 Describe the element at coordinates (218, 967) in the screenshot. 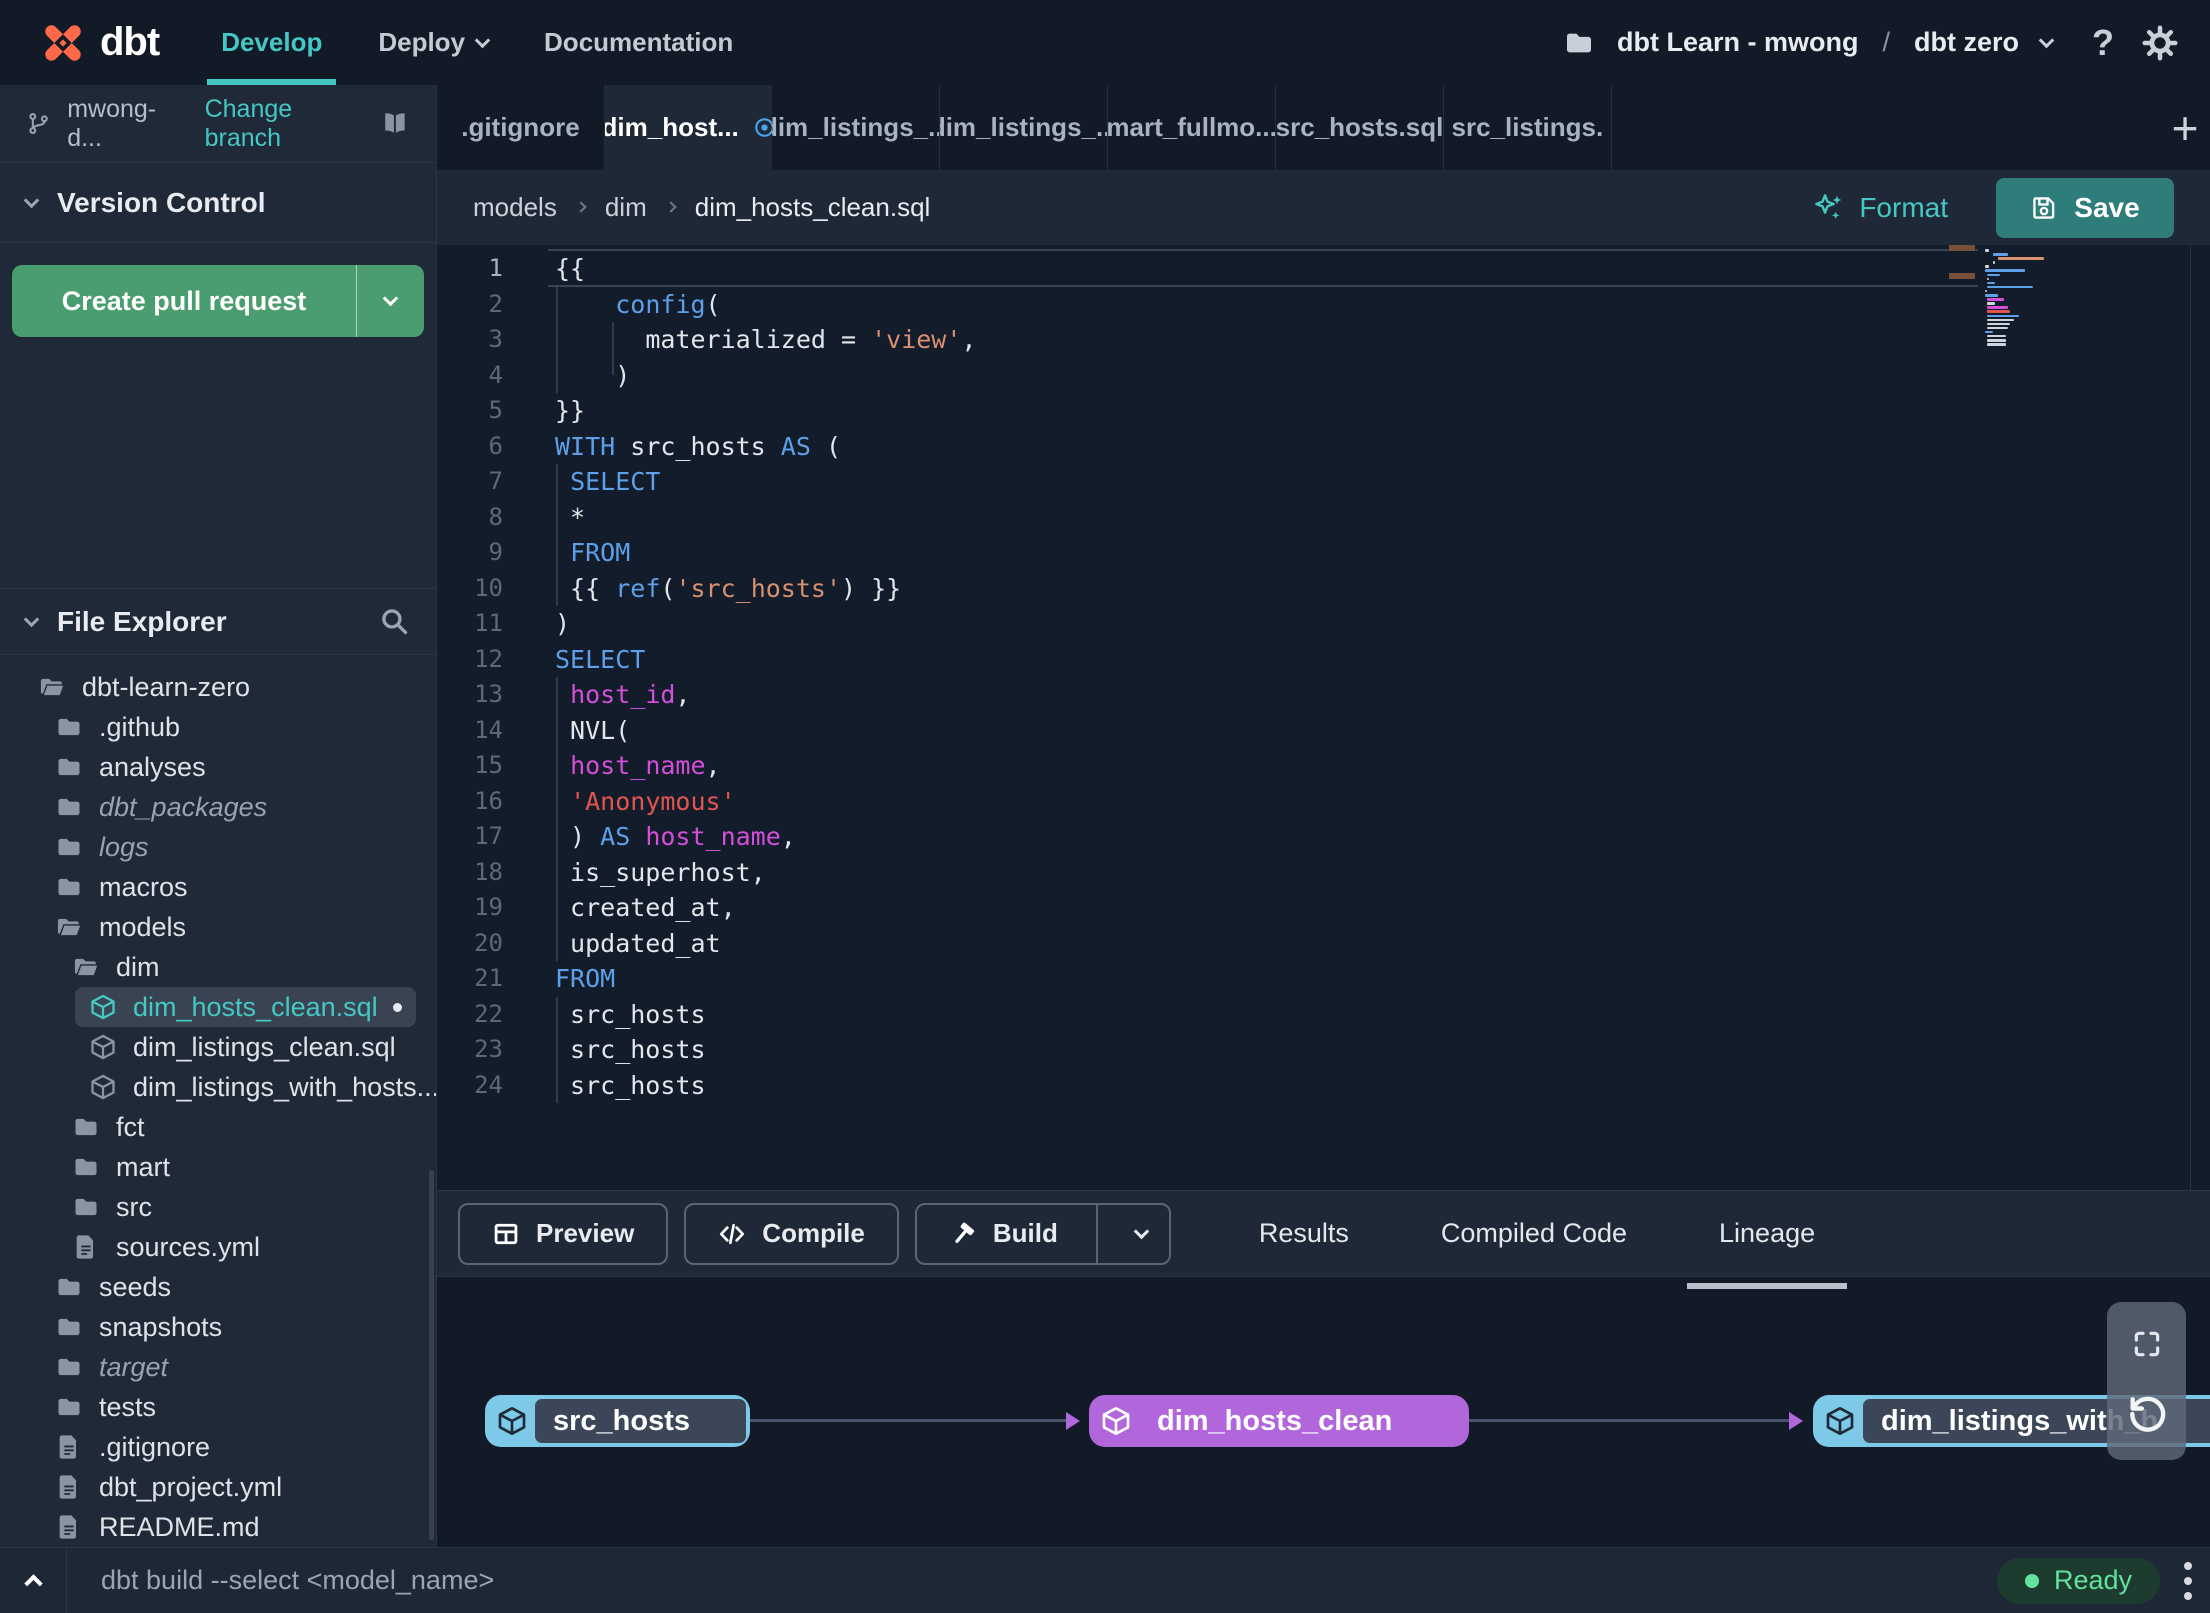

I see `tree-item-dim: dim` at that location.